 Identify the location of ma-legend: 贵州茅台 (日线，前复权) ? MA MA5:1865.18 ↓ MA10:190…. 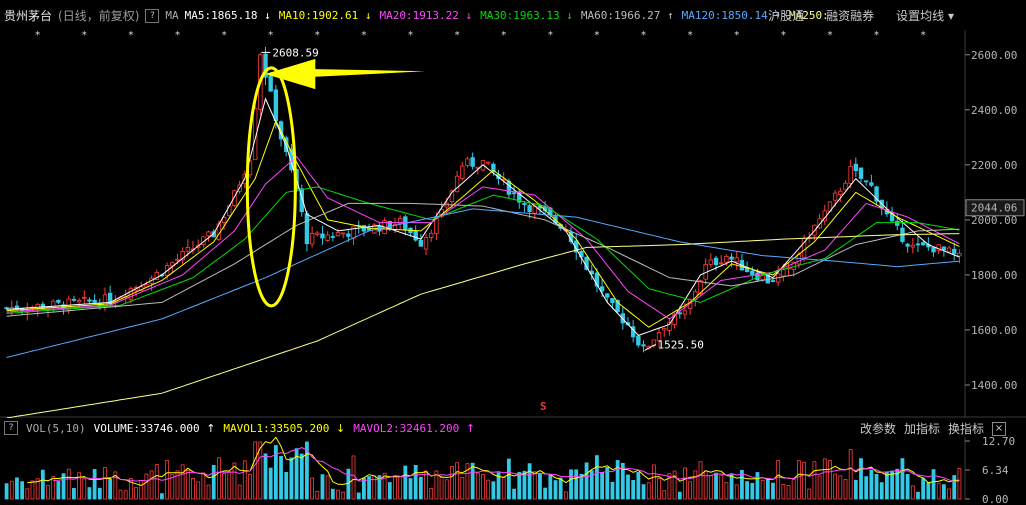
(416, 15).